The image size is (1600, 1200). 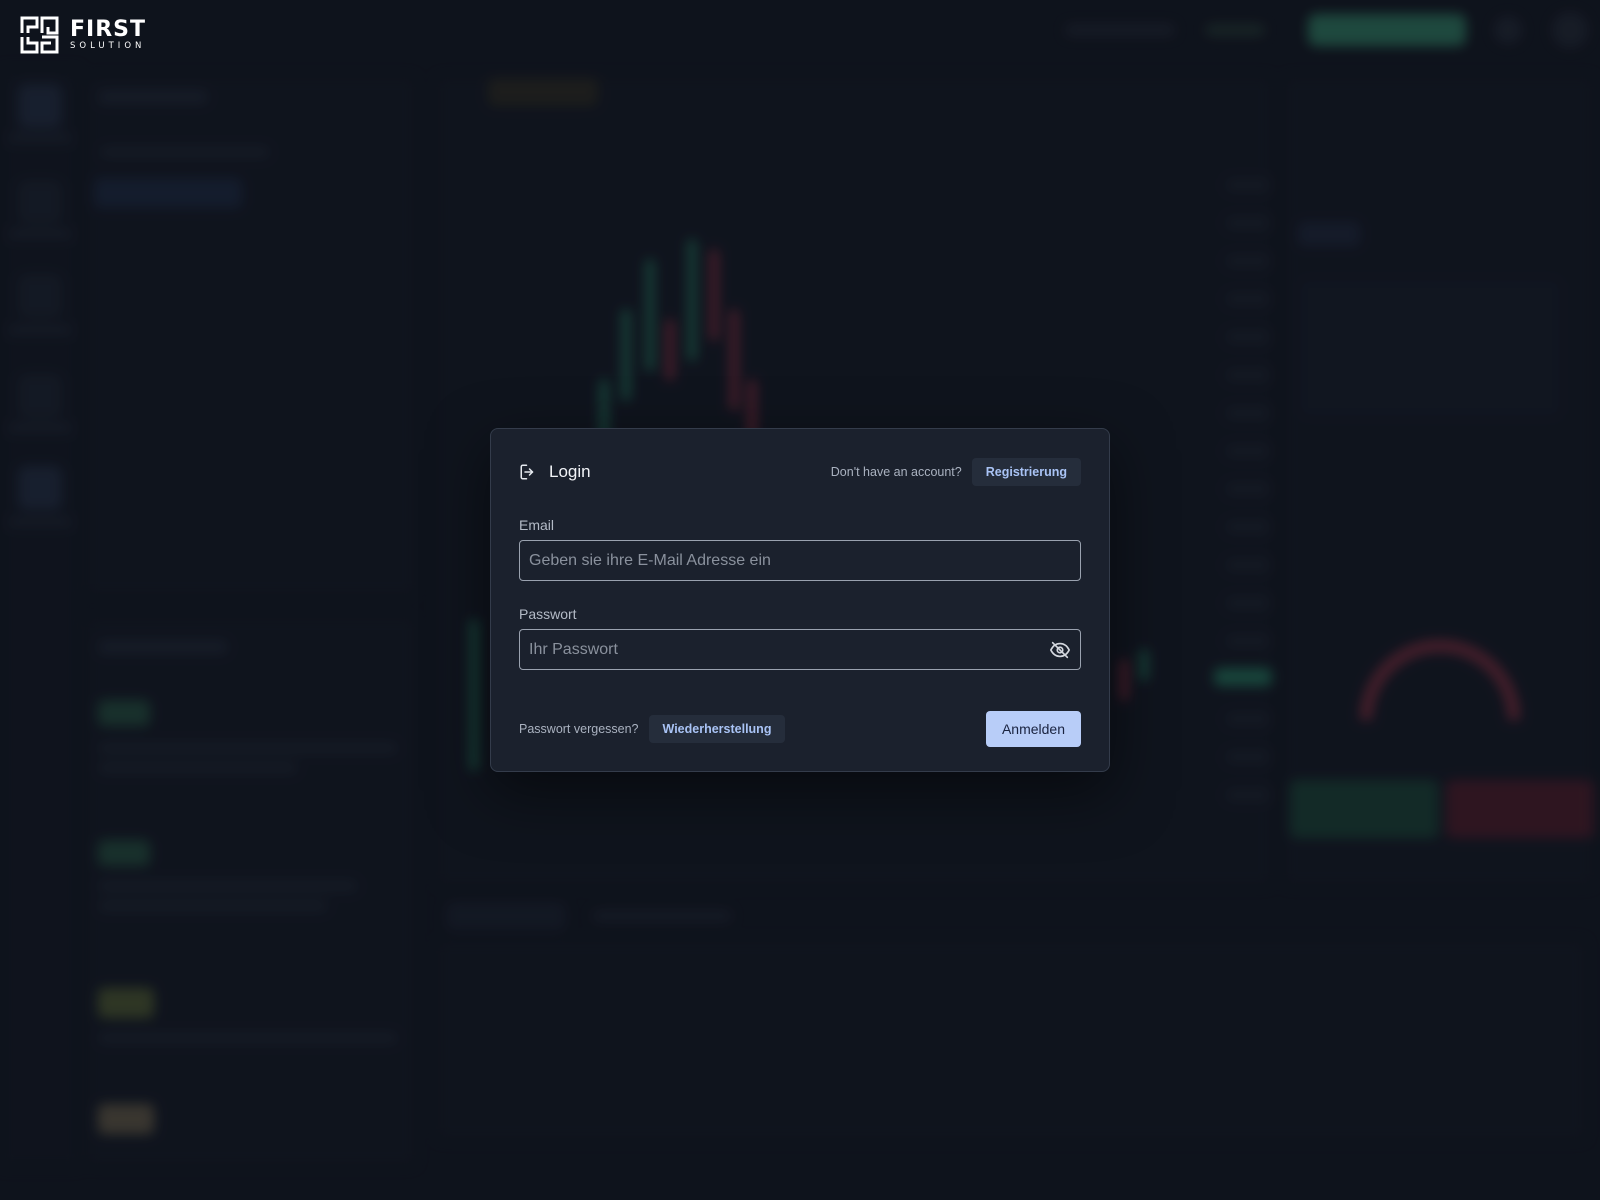 What do you see at coordinates (896, 472) in the screenshot?
I see `no-account-text: Don't have an account?` at bounding box center [896, 472].